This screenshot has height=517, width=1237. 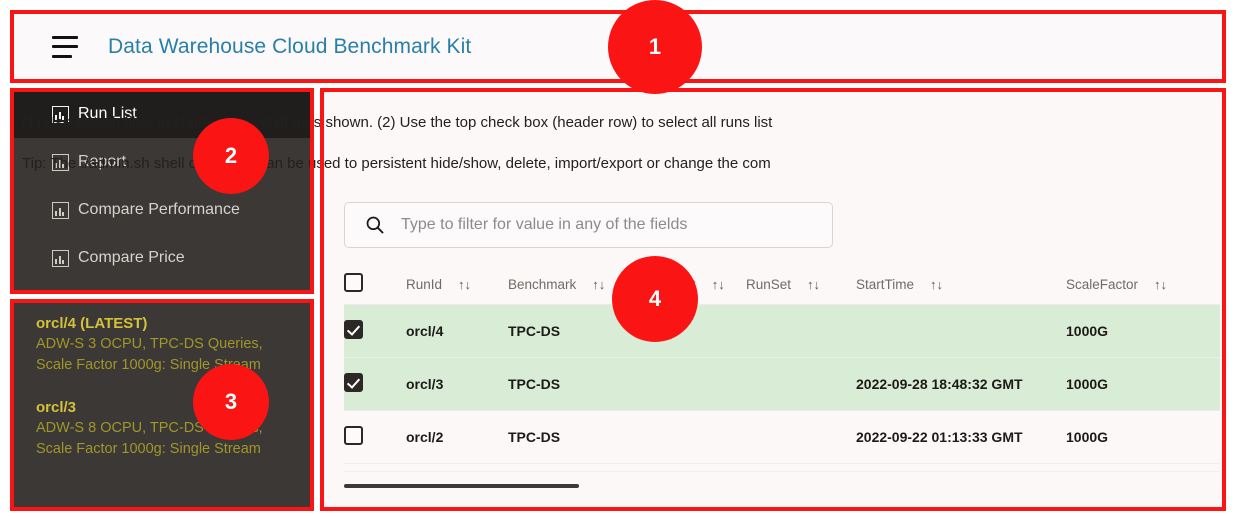 I want to click on run-title: orcl/4 (LATEST), so click(x=92, y=323).